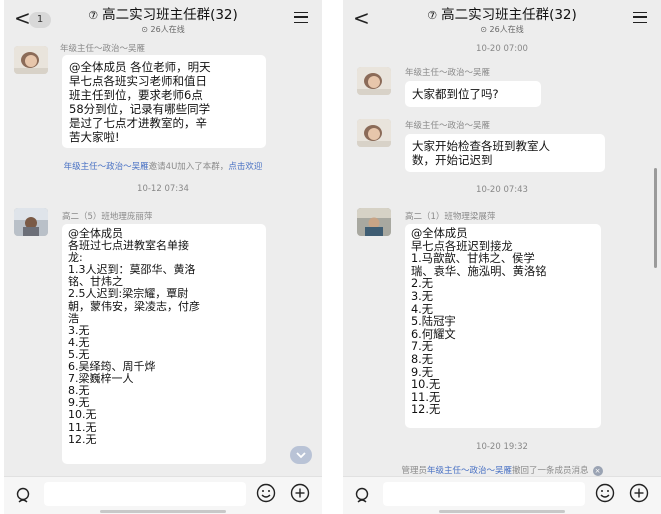 This screenshot has width=661, height=514. I want to click on system-note: 年级主任～政治～吴雁邀请4U加入了本群，点击欢迎, so click(163, 166).